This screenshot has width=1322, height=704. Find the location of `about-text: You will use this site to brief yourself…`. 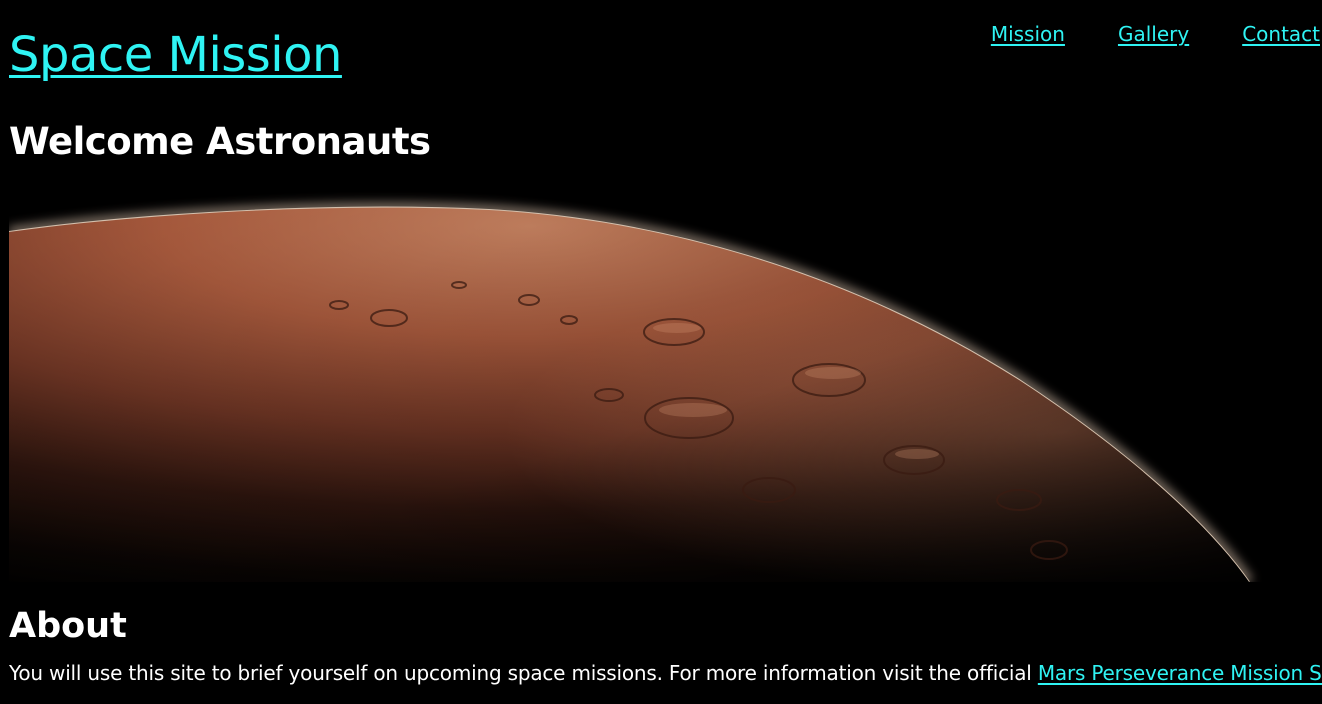

about-text: You will use this site to brief yourself… is located at coordinates (665, 673).